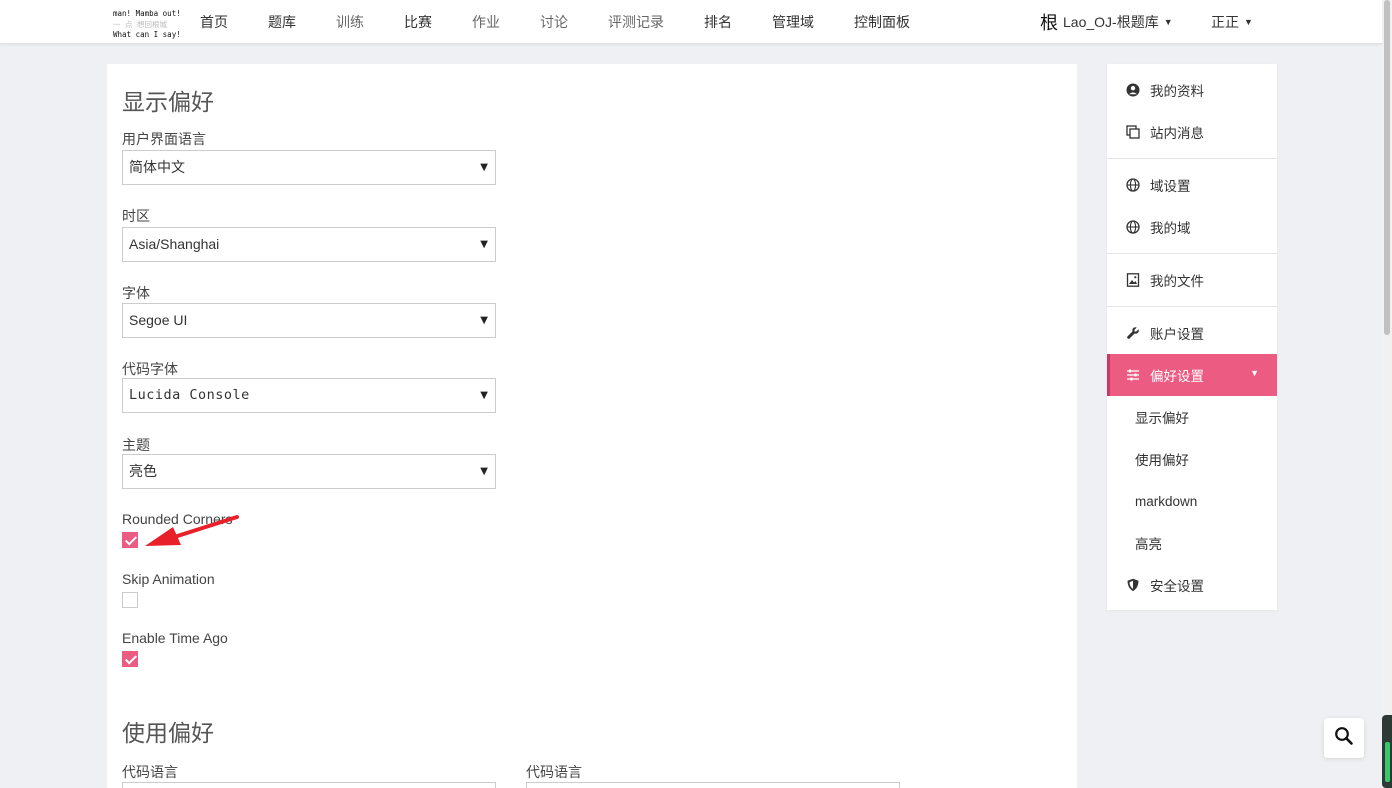 The width and height of the screenshot is (1392, 788). What do you see at coordinates (150, 772) in the screenshot?
I see `code-language-label: 代码语言` at bounding box center [150, 772].